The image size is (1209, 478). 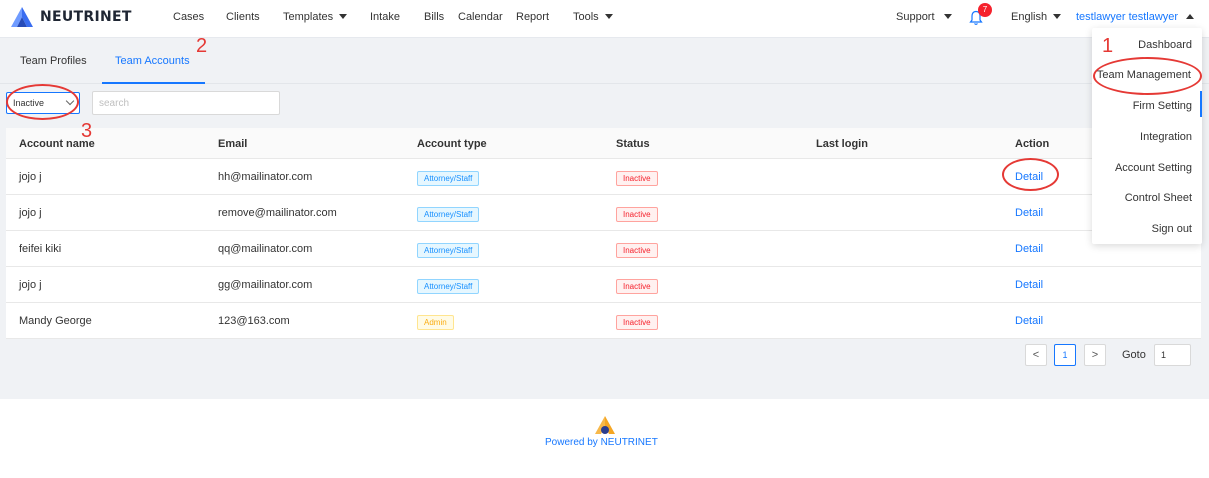 I want to click on menu-scroll-indicator, so click(x=1201, y=104).